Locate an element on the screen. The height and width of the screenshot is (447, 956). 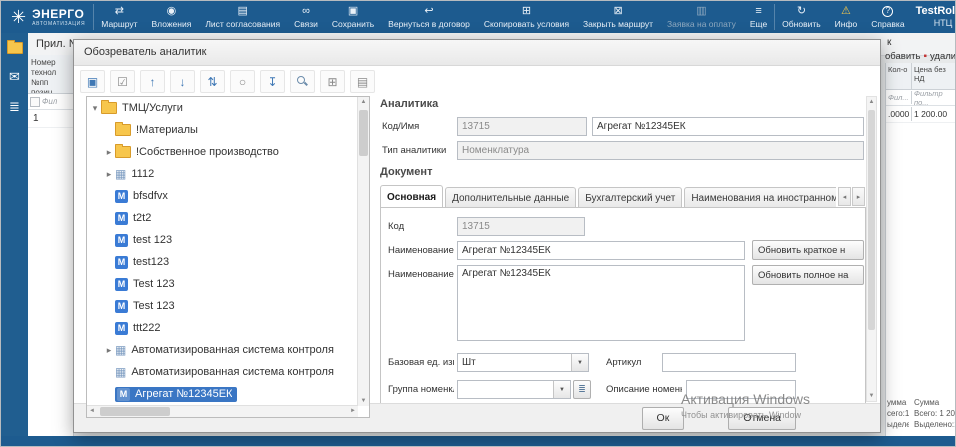
tree-item-label: !Материалы is located at coordinates (167, 130).